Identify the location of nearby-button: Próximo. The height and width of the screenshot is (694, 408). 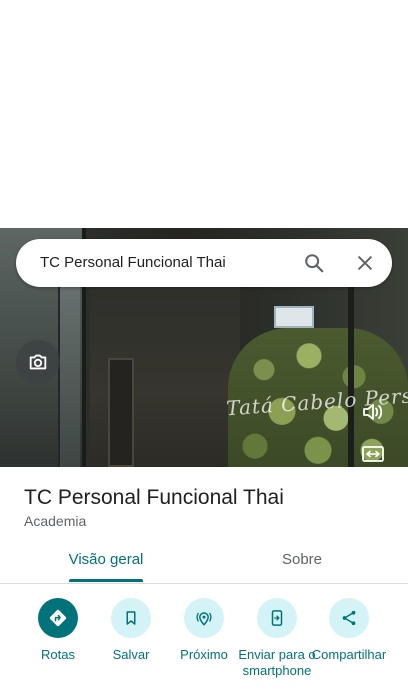
(204, 630).